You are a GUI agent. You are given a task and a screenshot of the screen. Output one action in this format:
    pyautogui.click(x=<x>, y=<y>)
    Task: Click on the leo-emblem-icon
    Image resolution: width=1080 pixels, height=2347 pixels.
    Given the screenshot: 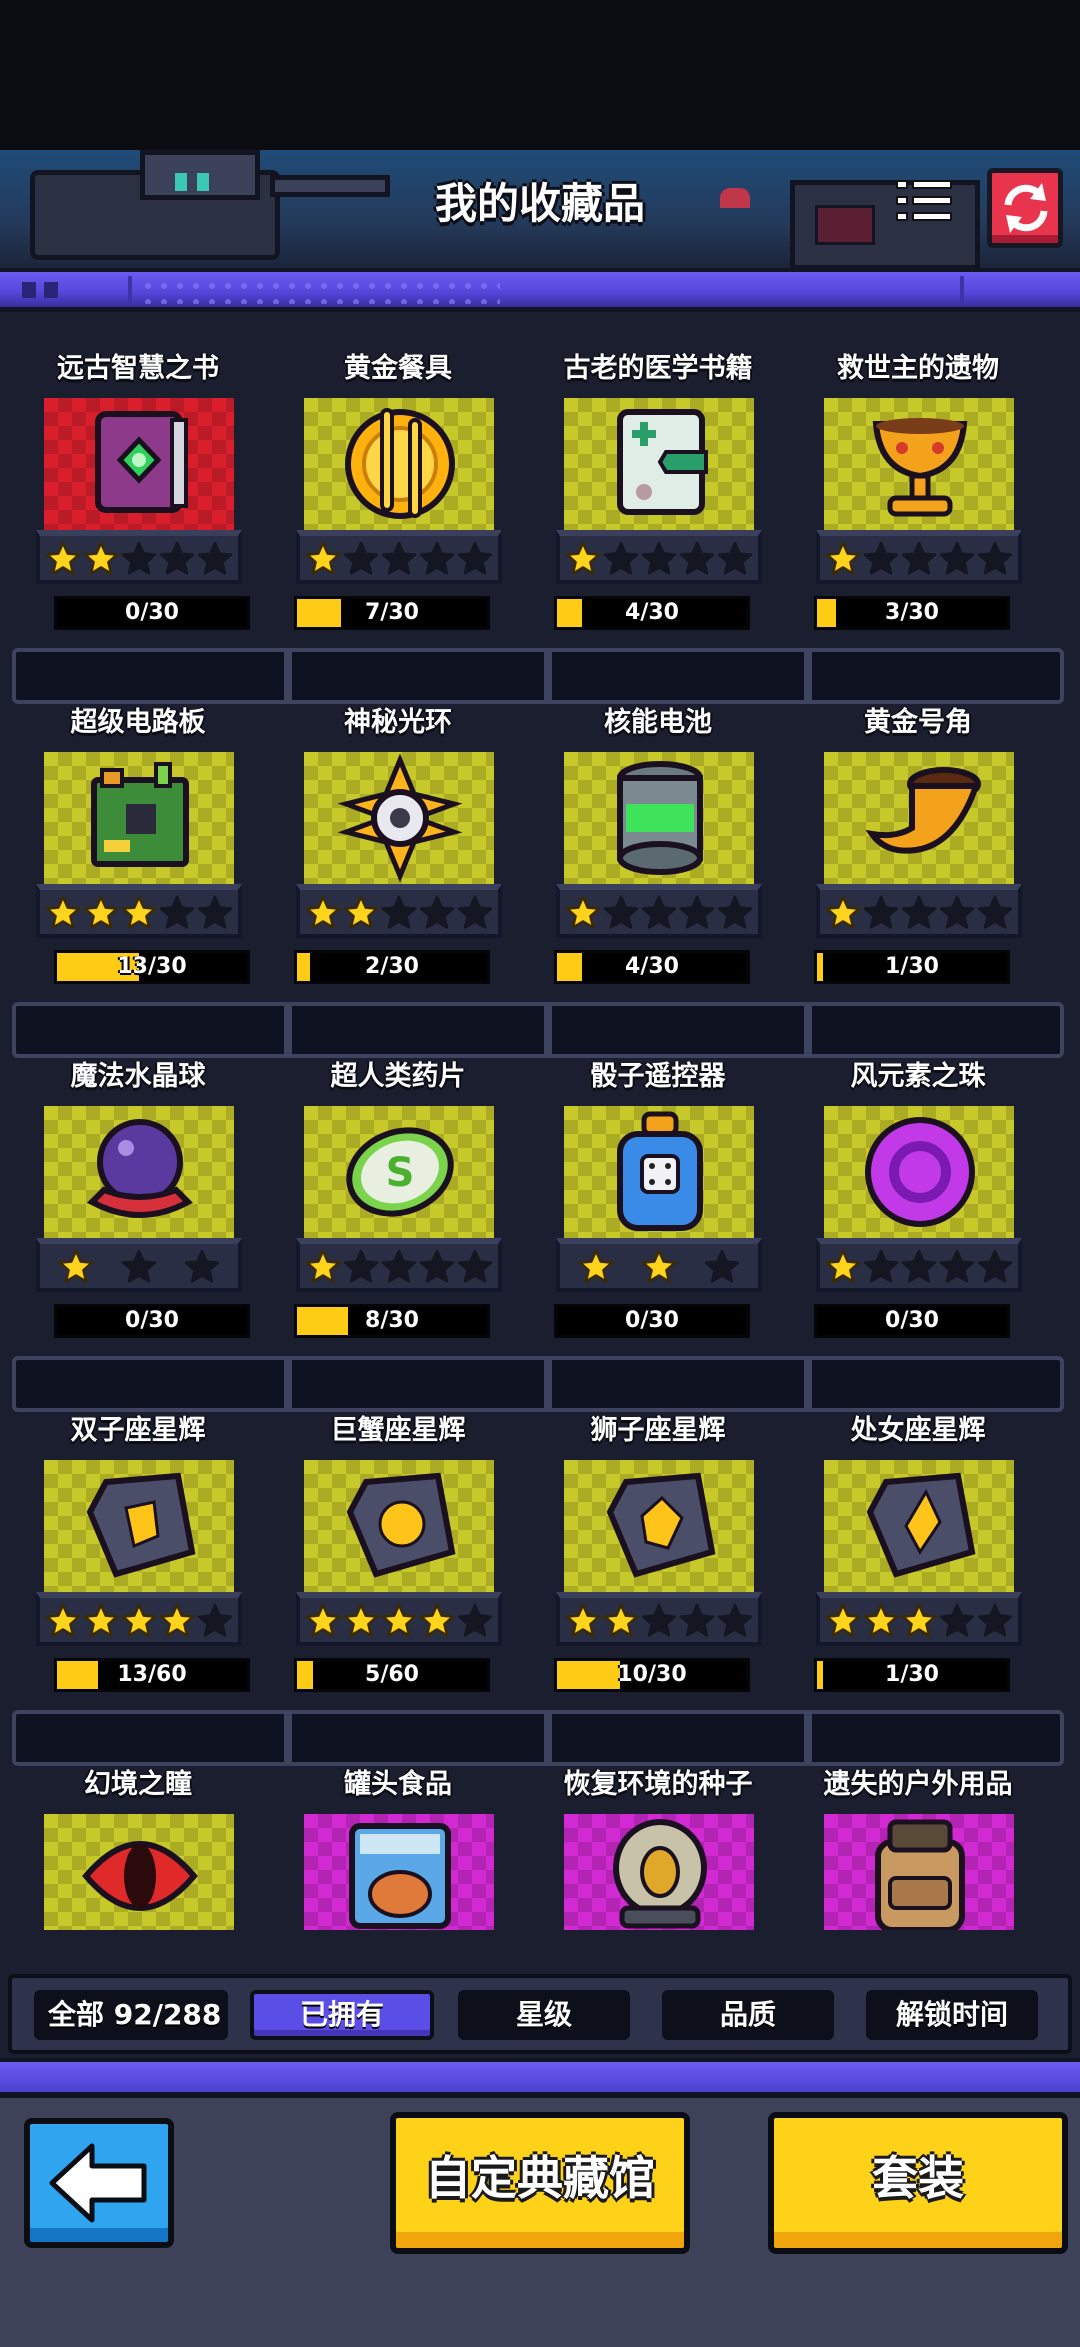 What is the action you would take?
    pyautogui.click(x=660, y=1526)
    